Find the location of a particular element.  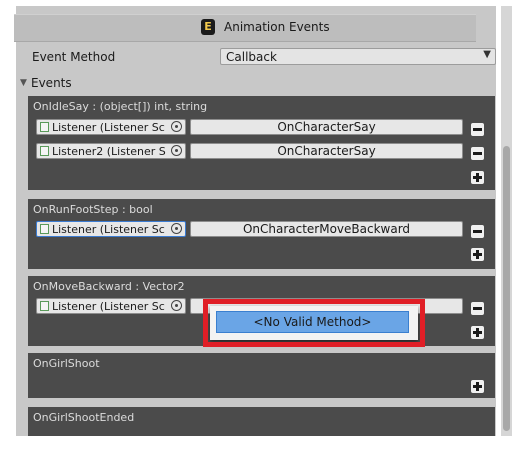

highlight-annotation is located at coordinates (314, 323).